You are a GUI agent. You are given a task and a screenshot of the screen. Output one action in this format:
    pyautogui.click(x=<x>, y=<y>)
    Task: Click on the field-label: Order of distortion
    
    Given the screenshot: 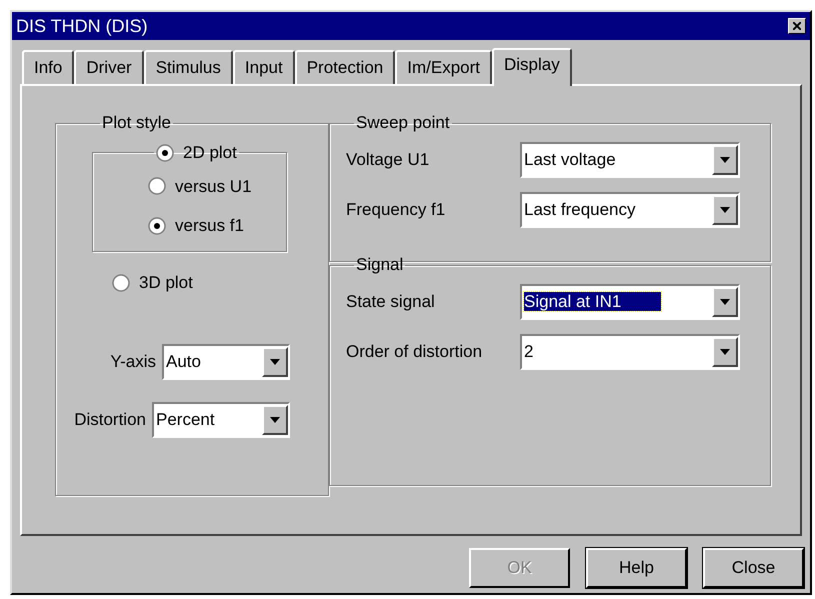 What is the action you would take?
    pyautogui.click(x=414, y=352)
    